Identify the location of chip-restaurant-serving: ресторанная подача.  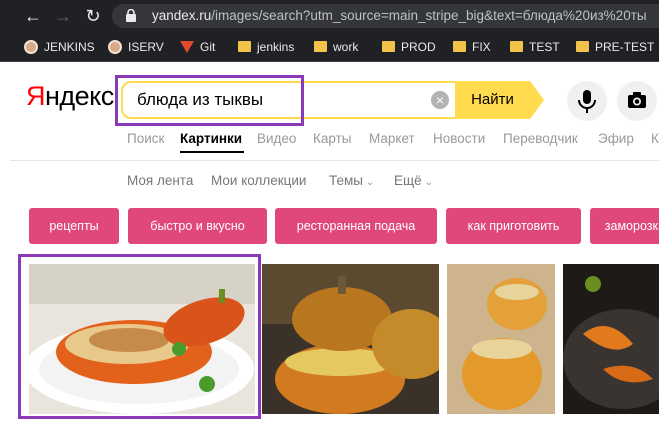
(356, 226).